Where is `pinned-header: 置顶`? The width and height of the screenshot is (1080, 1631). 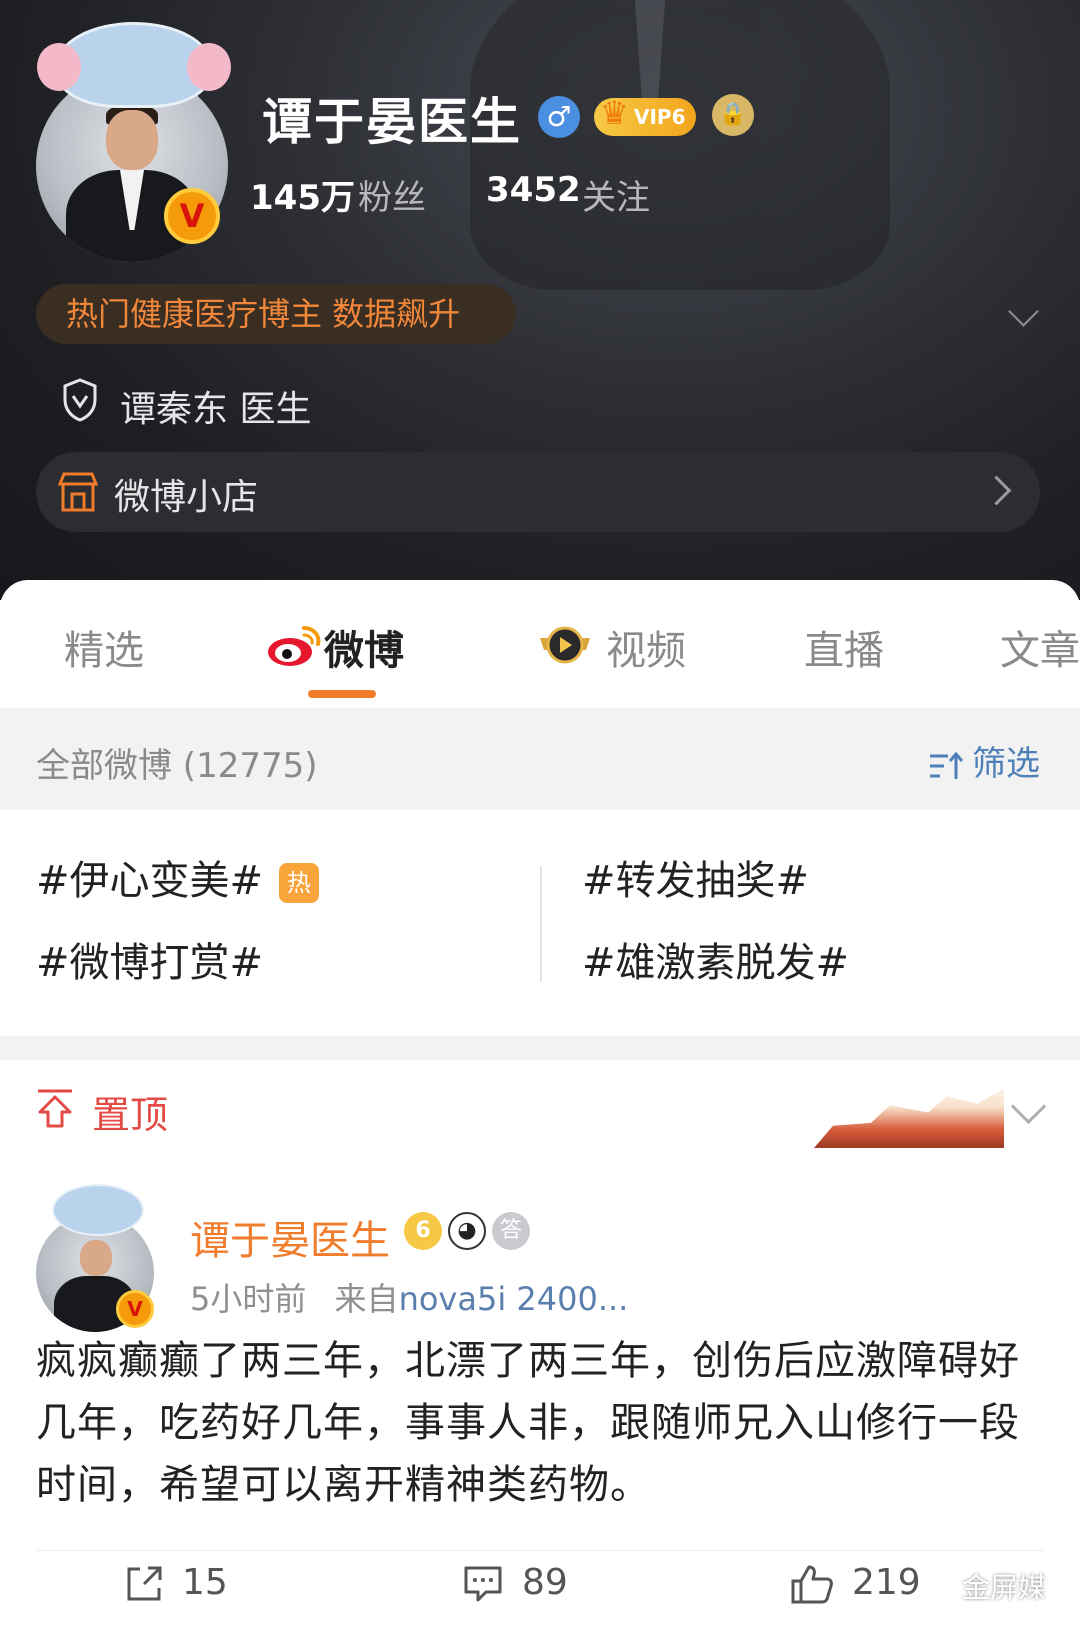 pinned-header: 置顶 is located at coordinates (540, 1109).